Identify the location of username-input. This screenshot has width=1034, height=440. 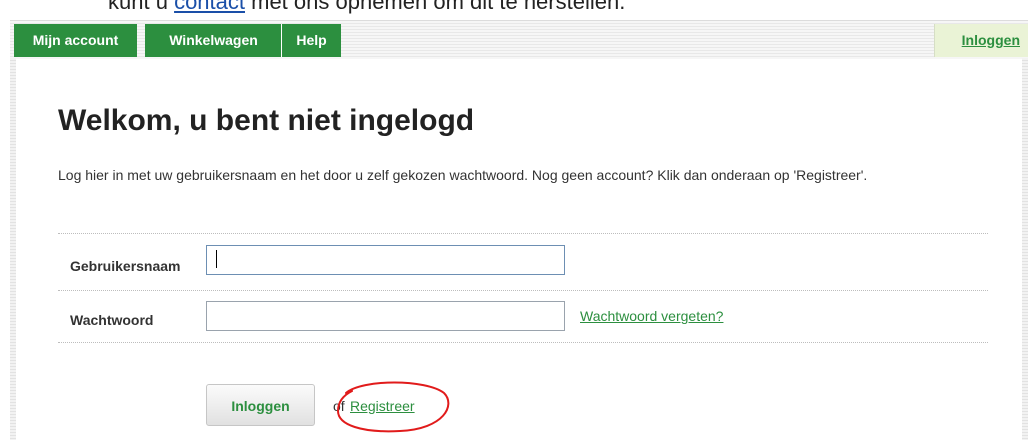
(385, 260).